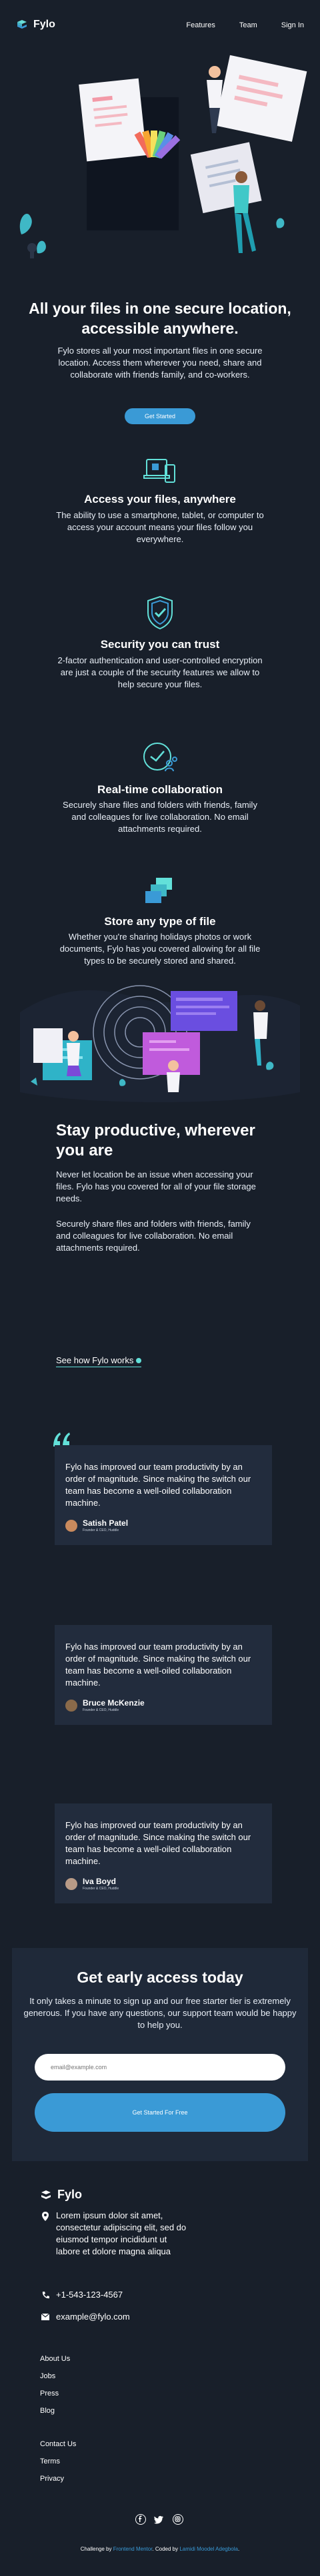 Image resolution: width=320 pixels, height=2576 pixels. What do you see at coordinates (292, 25) in the screenshot?
I see `nav-sign-in: Sign In` at bounding box center [292, 25].